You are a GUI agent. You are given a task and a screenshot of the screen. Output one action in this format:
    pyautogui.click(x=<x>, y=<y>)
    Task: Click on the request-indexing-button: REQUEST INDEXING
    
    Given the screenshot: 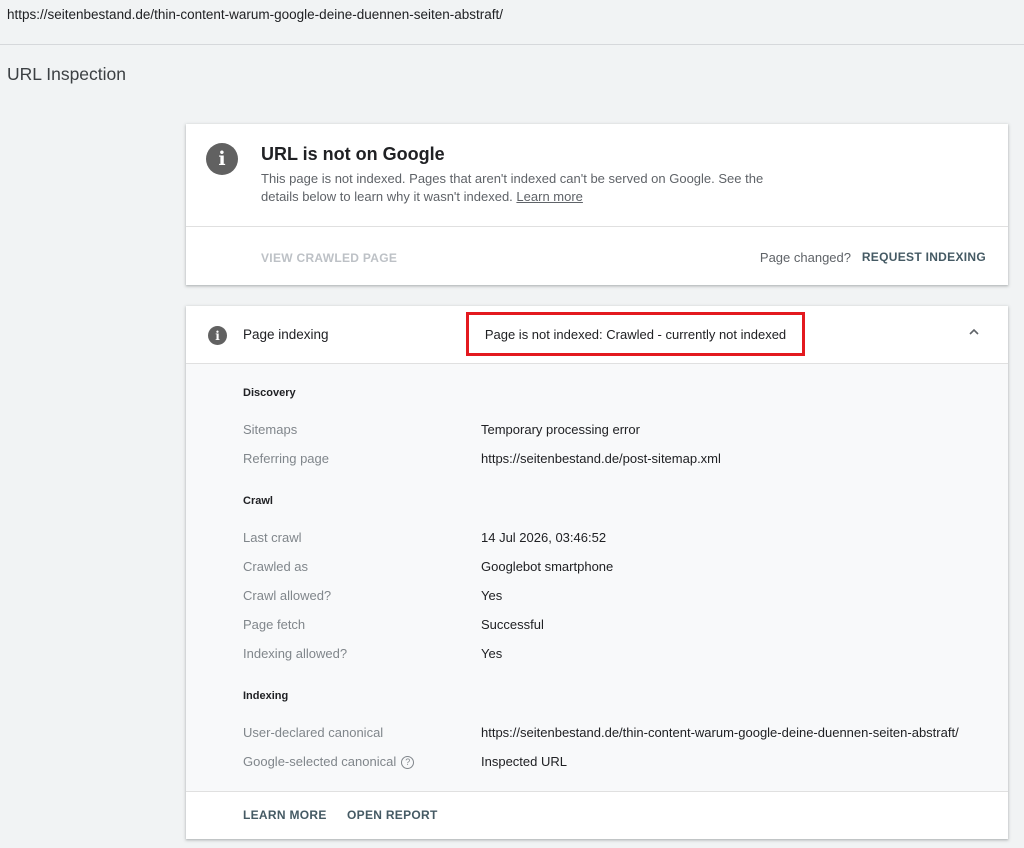 What is the action you would take?
    pyautogui.click(x=924, y=257)
    